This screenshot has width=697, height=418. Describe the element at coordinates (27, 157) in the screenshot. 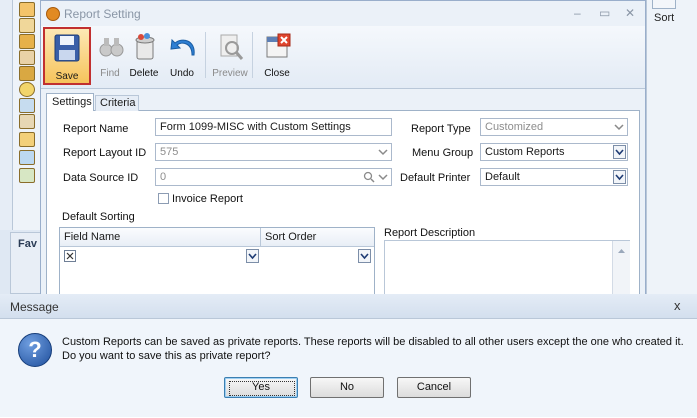

I see `report-icon` at that location.